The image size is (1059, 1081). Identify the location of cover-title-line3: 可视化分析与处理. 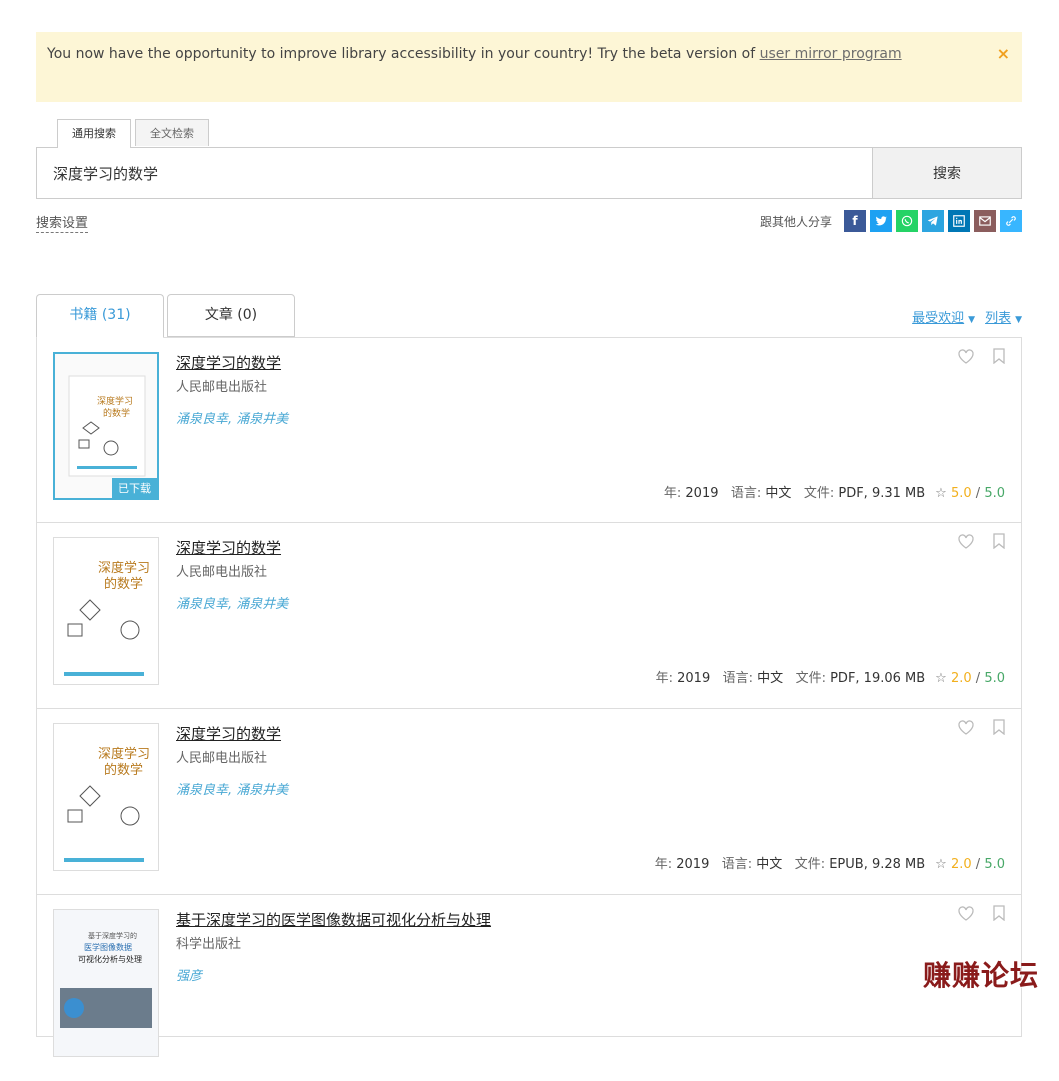
(110, 959).